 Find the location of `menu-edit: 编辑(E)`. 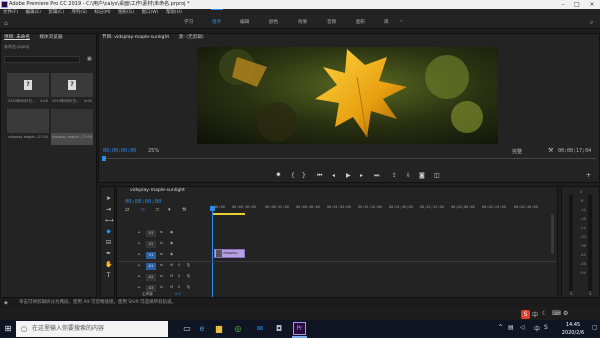

menu-edit: 编辑(E) is located at coordinates (33, 12).